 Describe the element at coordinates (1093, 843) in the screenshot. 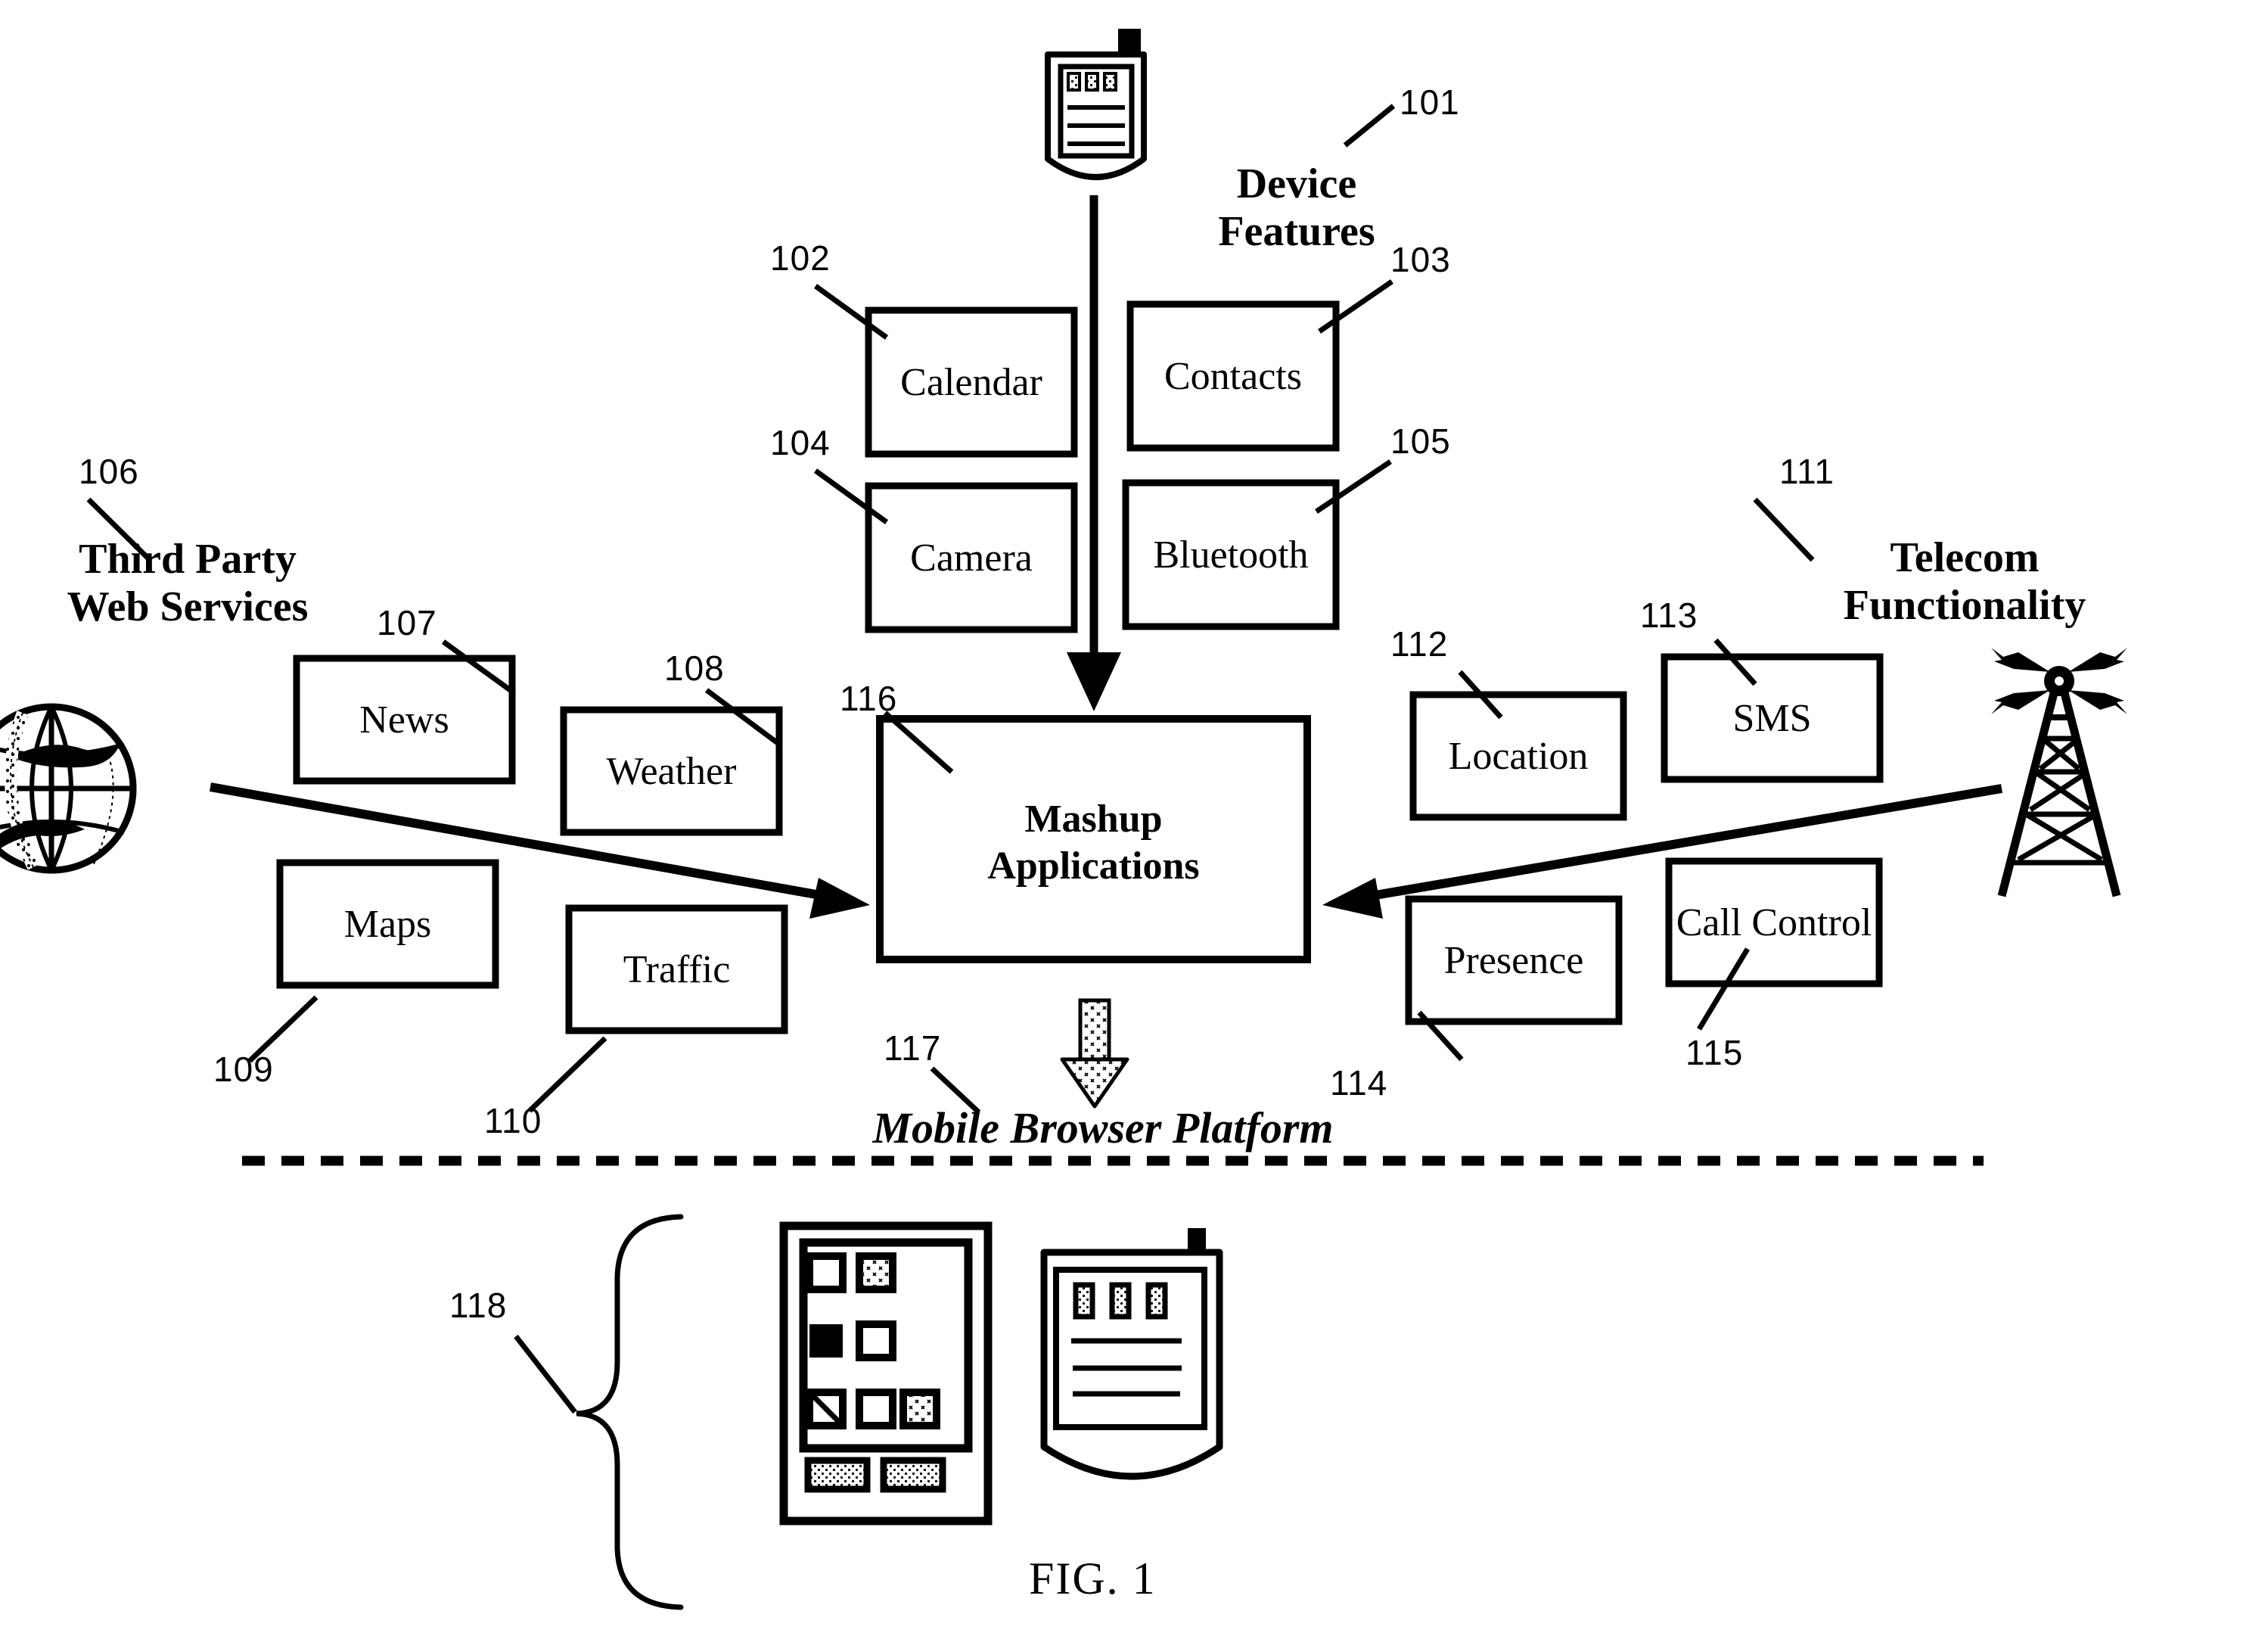

I see `mashup-applications-label: Mashup Applications` at that location.